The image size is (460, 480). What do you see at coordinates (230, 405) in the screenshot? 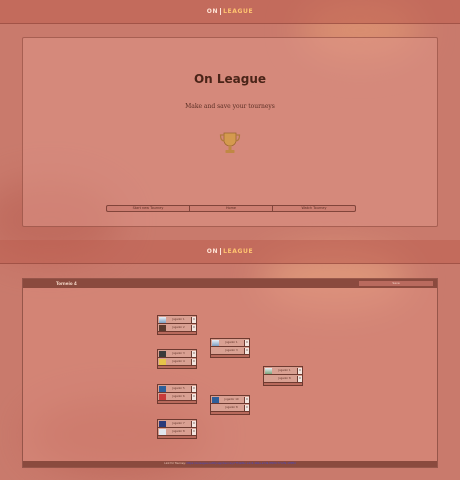
I see `match-card: Jogador 10 0 Jogador 8 0` at bounding box center [230, 405].